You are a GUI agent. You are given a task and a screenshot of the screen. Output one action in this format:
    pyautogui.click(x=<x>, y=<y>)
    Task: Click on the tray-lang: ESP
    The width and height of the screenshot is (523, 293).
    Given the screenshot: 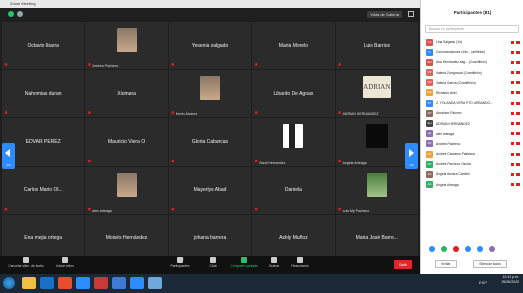 What is the action you would take?
    pyautogui.click(x=483, y=282)
    